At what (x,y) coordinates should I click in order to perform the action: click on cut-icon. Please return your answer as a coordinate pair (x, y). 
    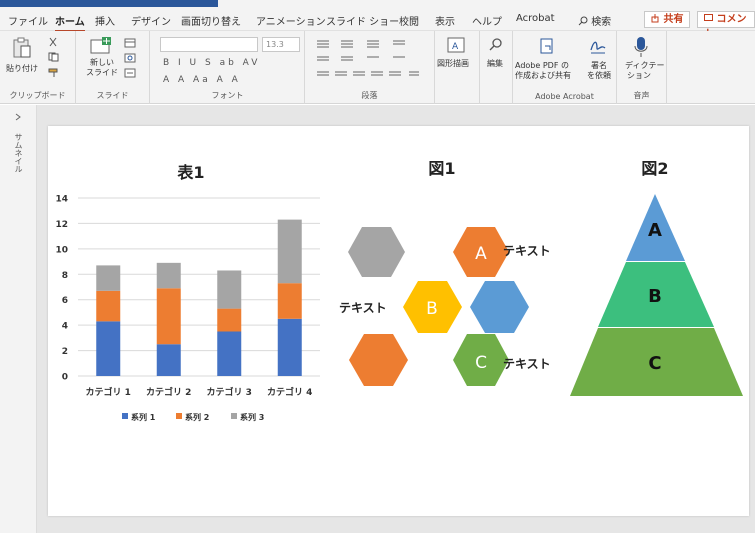
    Looking at the image, I should click on (53, 42).